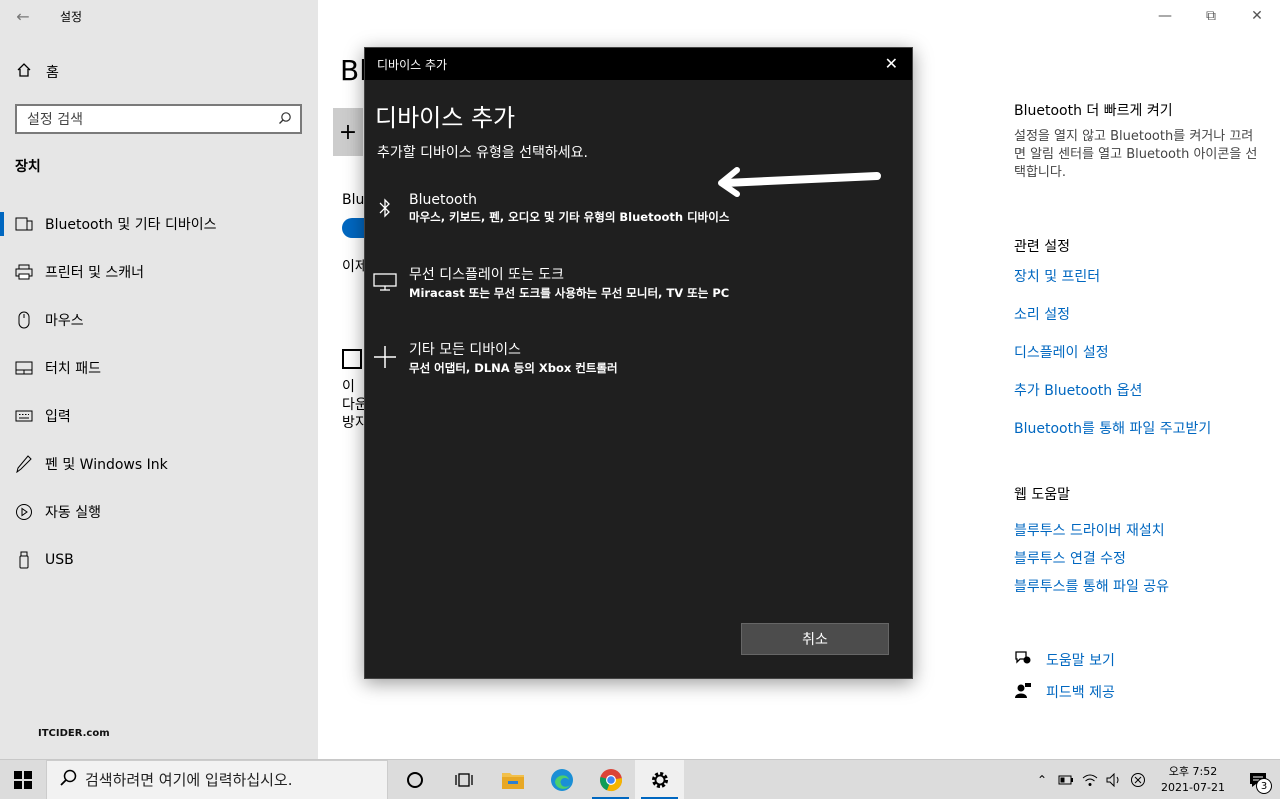 This screenshot has width=1280, height=799. What do you see at coordinates (159, 416) in the screenshot?
I see `sidebar-item-typing: 입력` at bounding box center [159, 416].